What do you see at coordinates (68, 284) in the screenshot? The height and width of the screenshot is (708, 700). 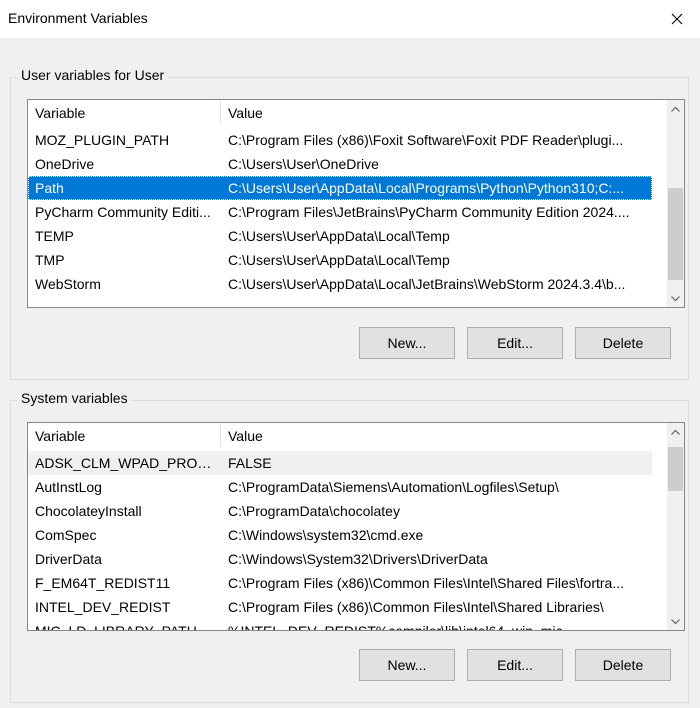 I see `variable-name: WebStorm` at bounding box center [68, 284].